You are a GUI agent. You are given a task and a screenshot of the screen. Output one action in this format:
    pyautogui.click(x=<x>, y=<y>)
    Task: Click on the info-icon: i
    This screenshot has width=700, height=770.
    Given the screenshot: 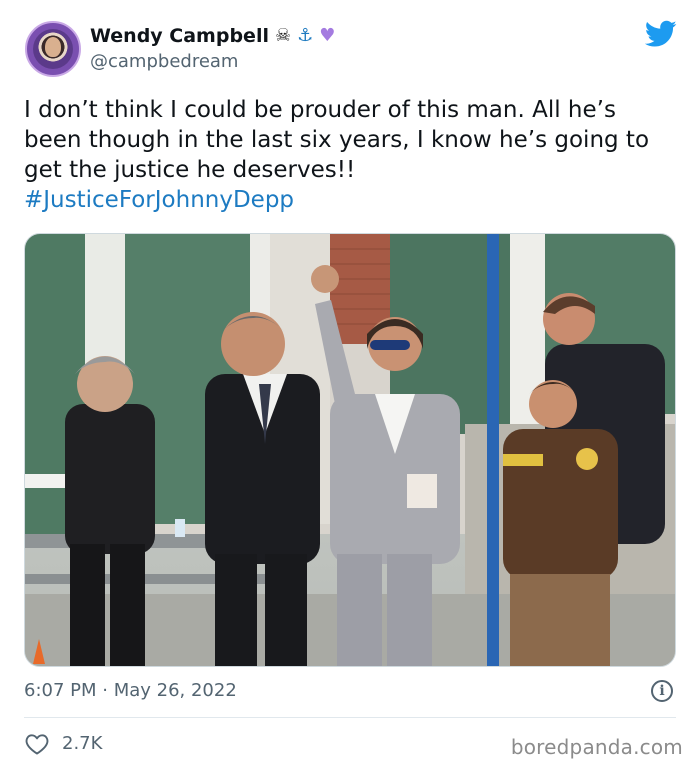 What is the action you would take?
    pyautogui.click(x=662, y=691)
    